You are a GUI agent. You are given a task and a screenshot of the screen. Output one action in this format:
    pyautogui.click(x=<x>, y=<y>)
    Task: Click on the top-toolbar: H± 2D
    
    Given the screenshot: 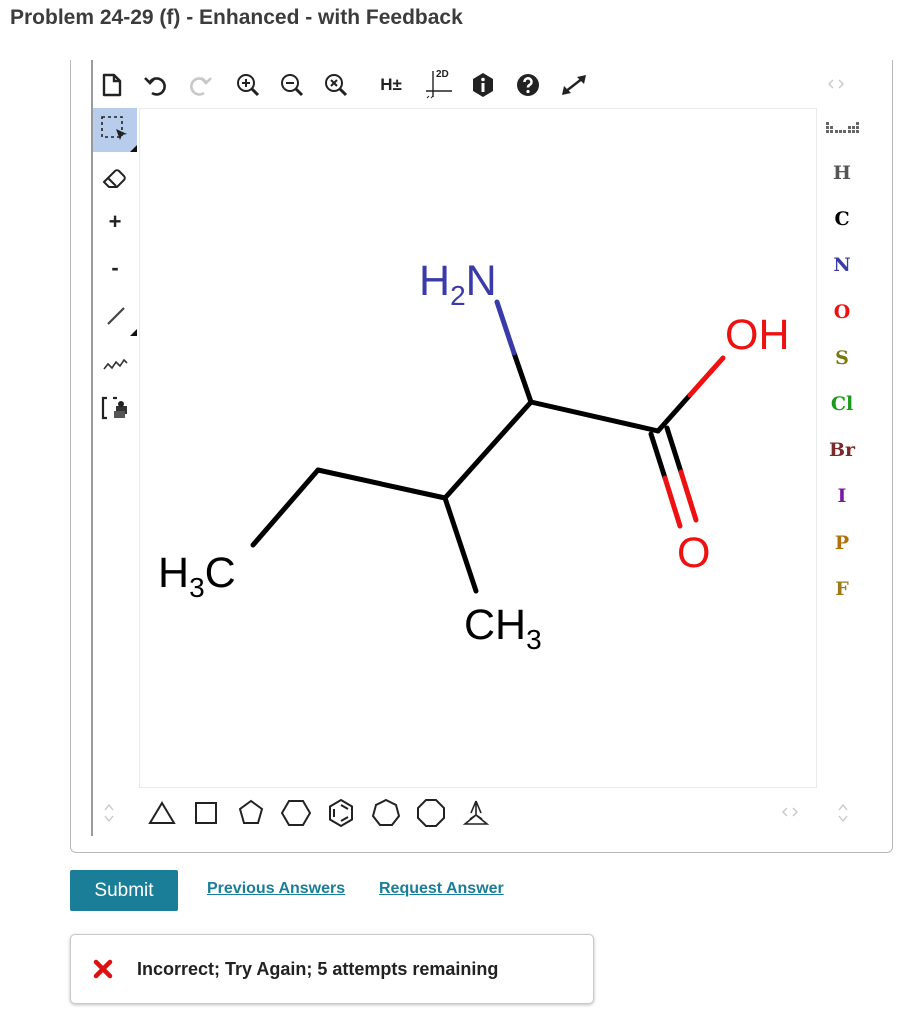 What is the action you would take?
    pyautogui.click(x=479, y=84)
    